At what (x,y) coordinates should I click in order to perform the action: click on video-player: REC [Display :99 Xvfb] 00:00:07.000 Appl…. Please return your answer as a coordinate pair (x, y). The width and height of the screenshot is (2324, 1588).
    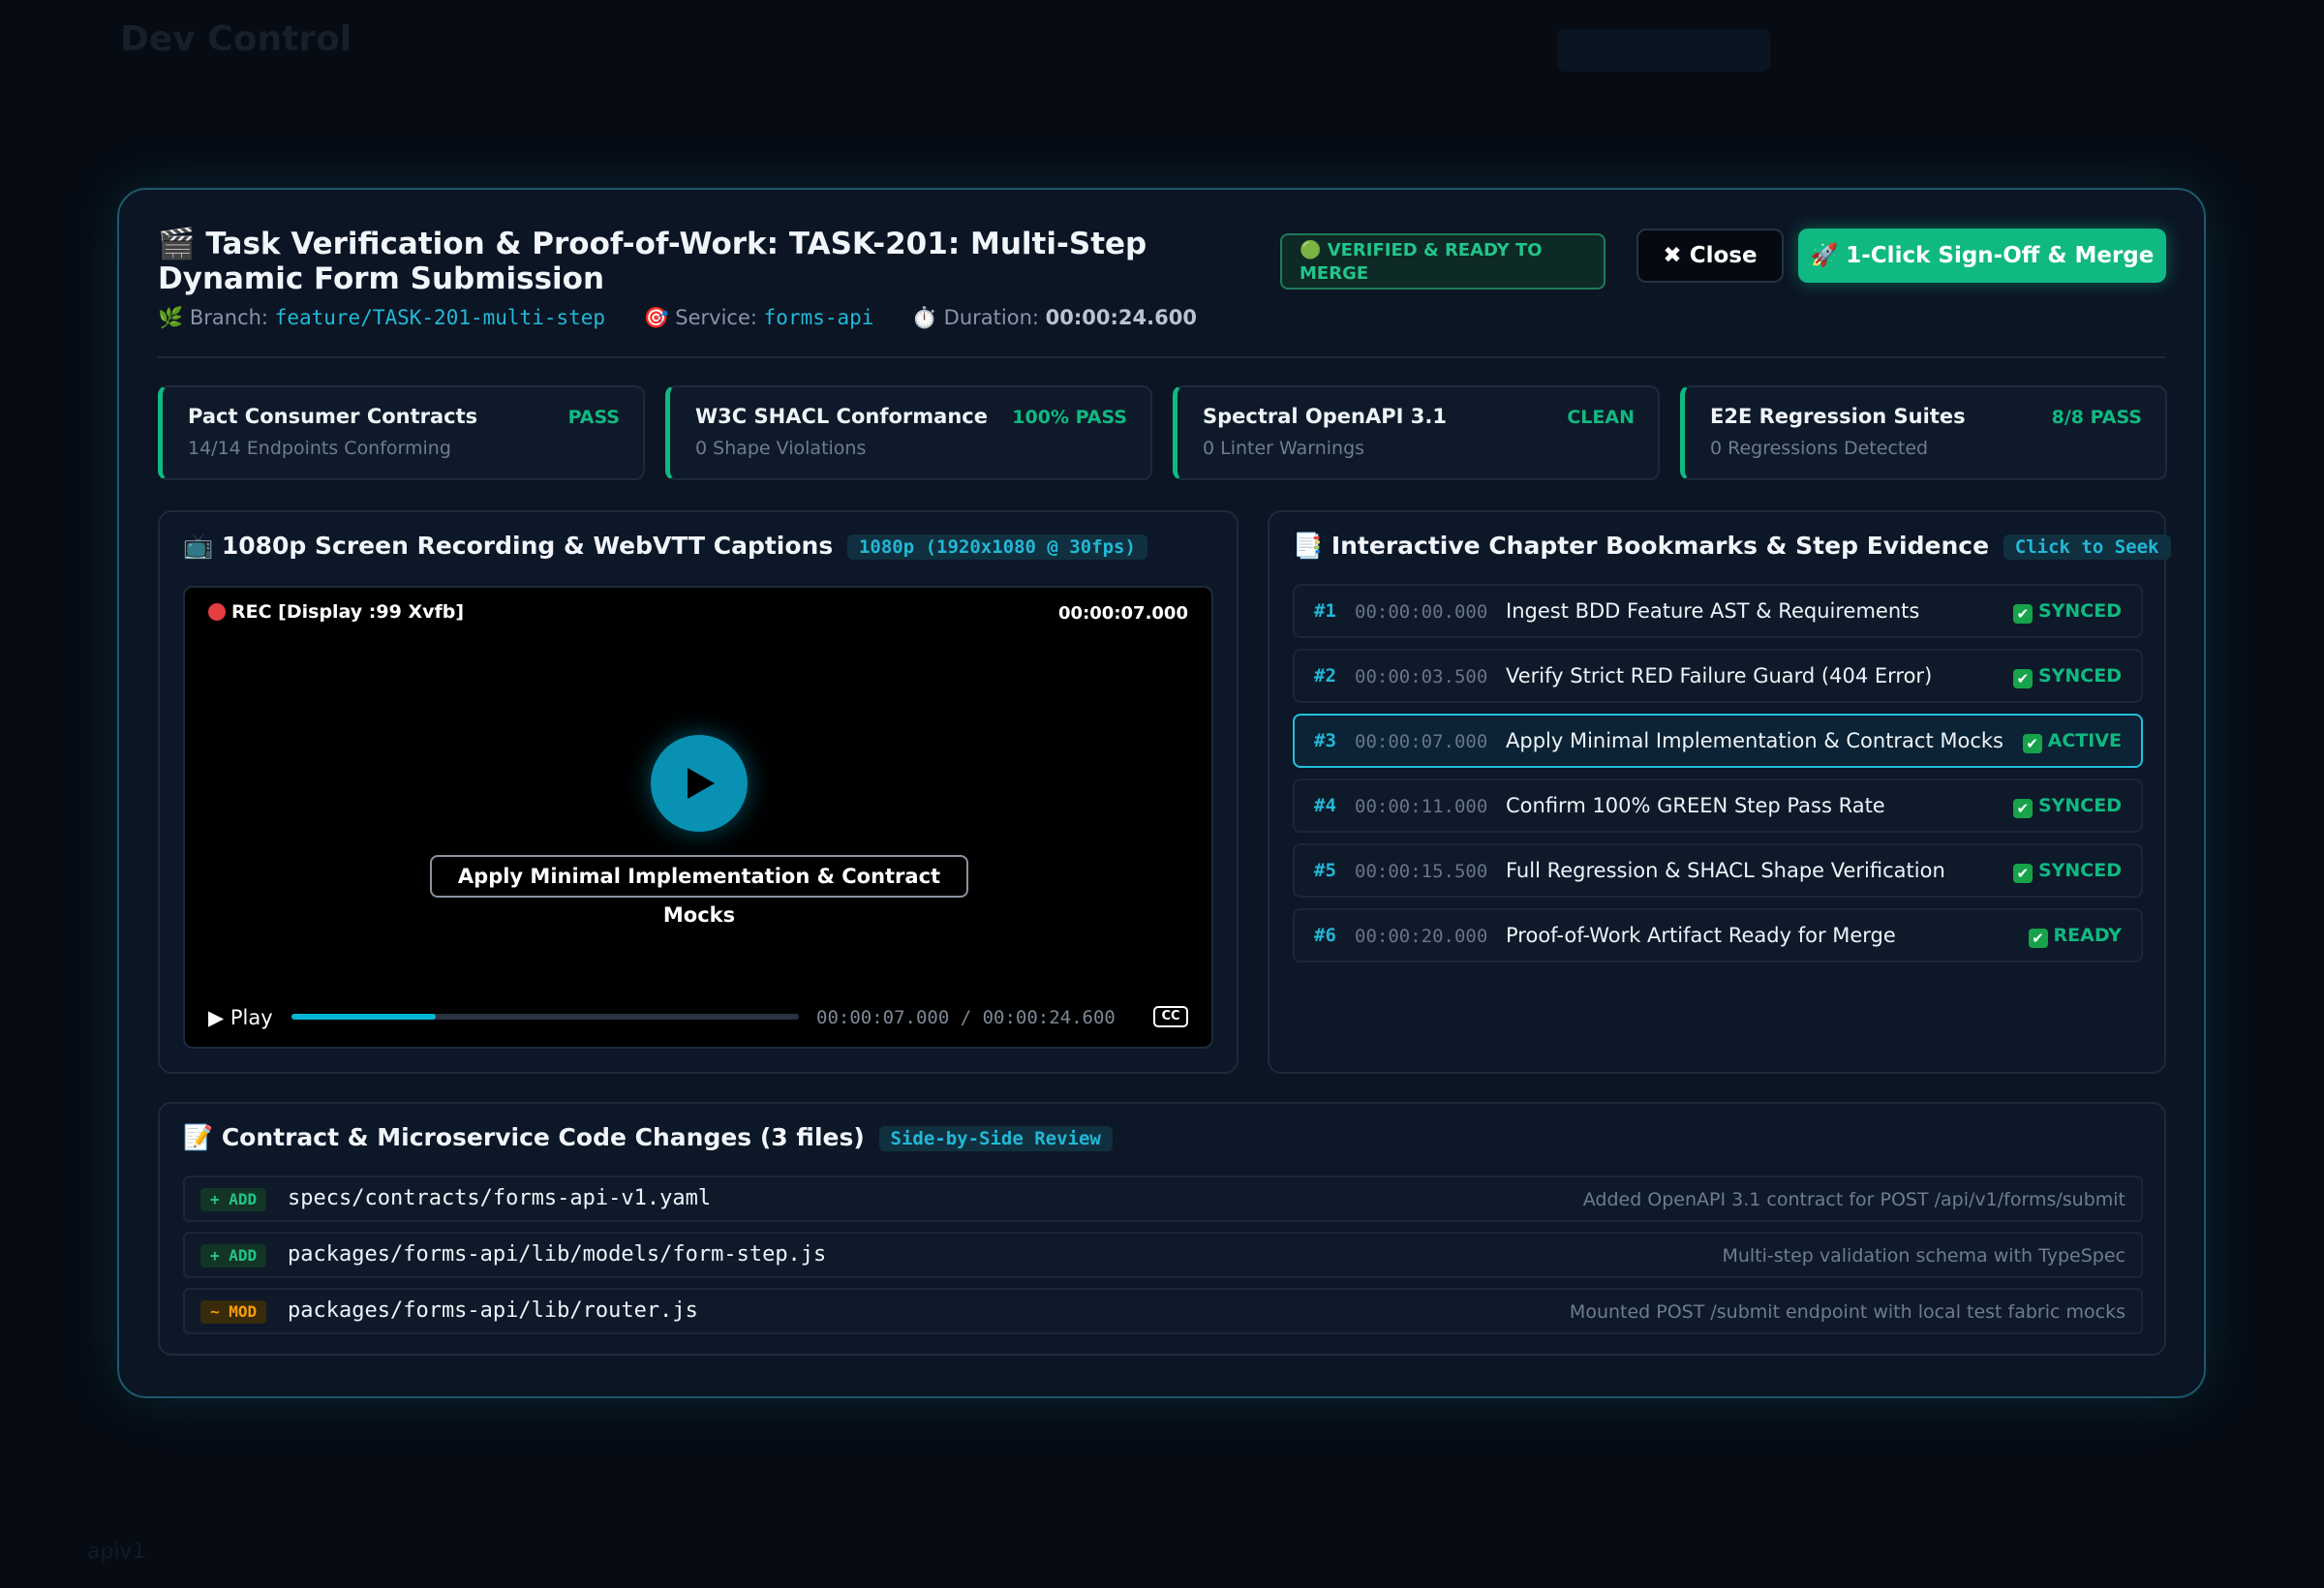
    Looking at the image, I should click on (698, 817).